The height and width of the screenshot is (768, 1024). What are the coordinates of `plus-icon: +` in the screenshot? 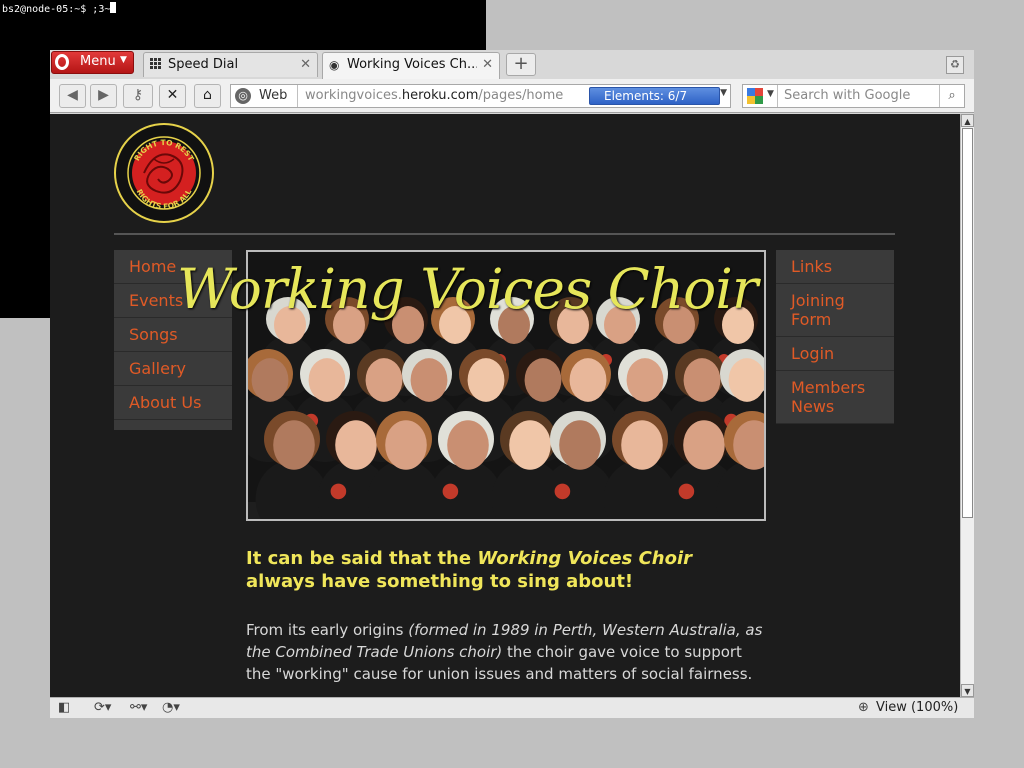 It's located at (521, 63).